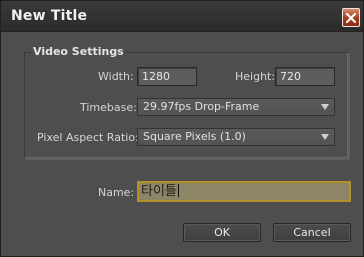 This screenshot has width=364, height=257. I want to click on name-label: Name:, so click(116, 192).